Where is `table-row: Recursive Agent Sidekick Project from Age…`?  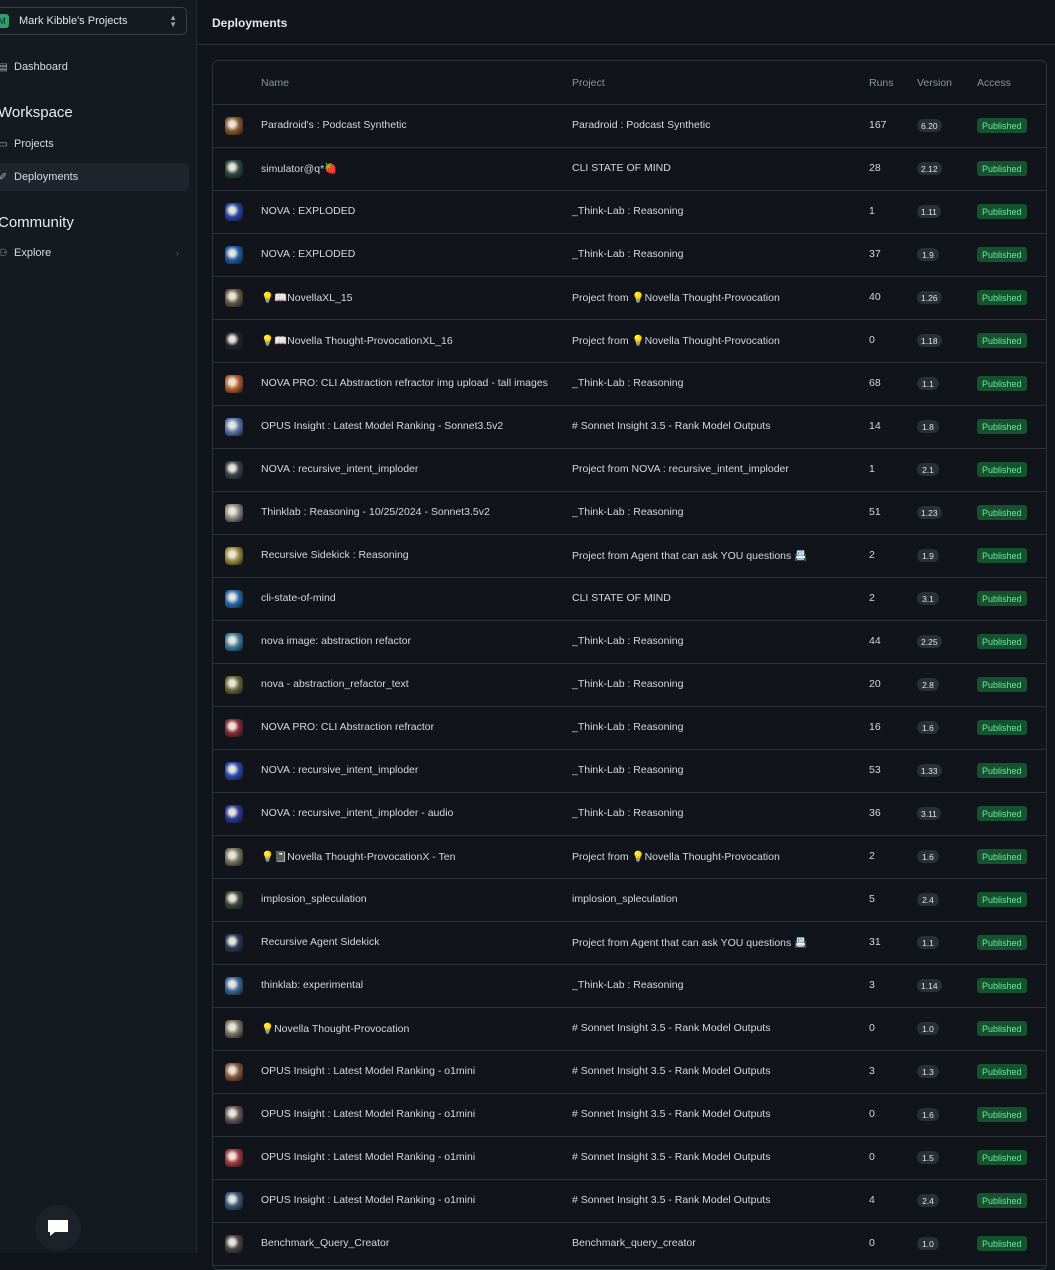 table-row: Recursive Agent Sidekick Project from Age… is located at coordinates (629, 943).